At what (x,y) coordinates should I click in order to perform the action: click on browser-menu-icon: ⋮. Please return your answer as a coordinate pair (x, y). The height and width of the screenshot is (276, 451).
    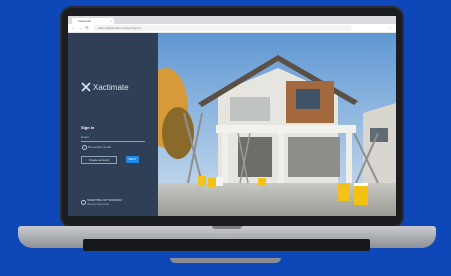
    Looking at the image, I should click on (390, 28).